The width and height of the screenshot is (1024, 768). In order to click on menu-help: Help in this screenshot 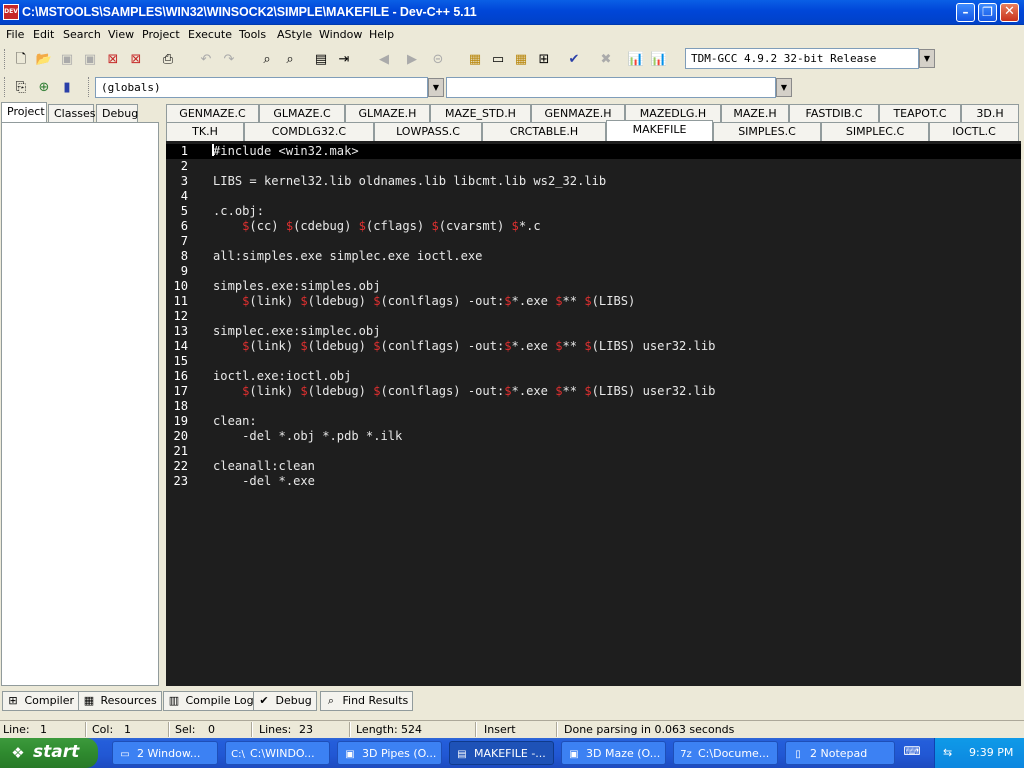, I will do `click(381, 34)`.